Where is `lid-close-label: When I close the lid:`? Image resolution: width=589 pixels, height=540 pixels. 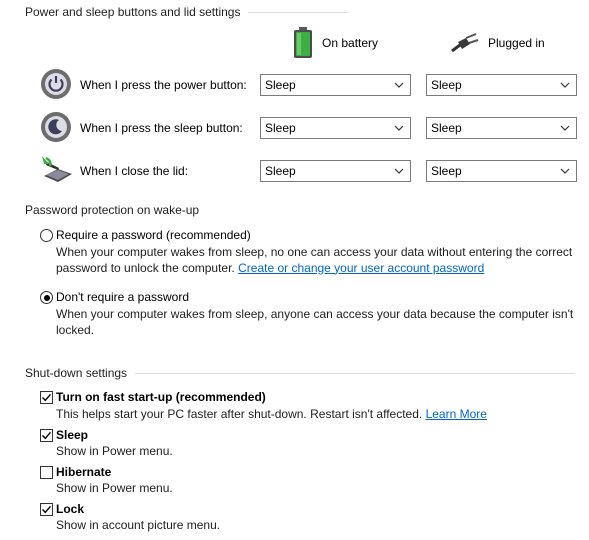
lid-close-label: When I close the lid: is located at coordinates (134, 171).